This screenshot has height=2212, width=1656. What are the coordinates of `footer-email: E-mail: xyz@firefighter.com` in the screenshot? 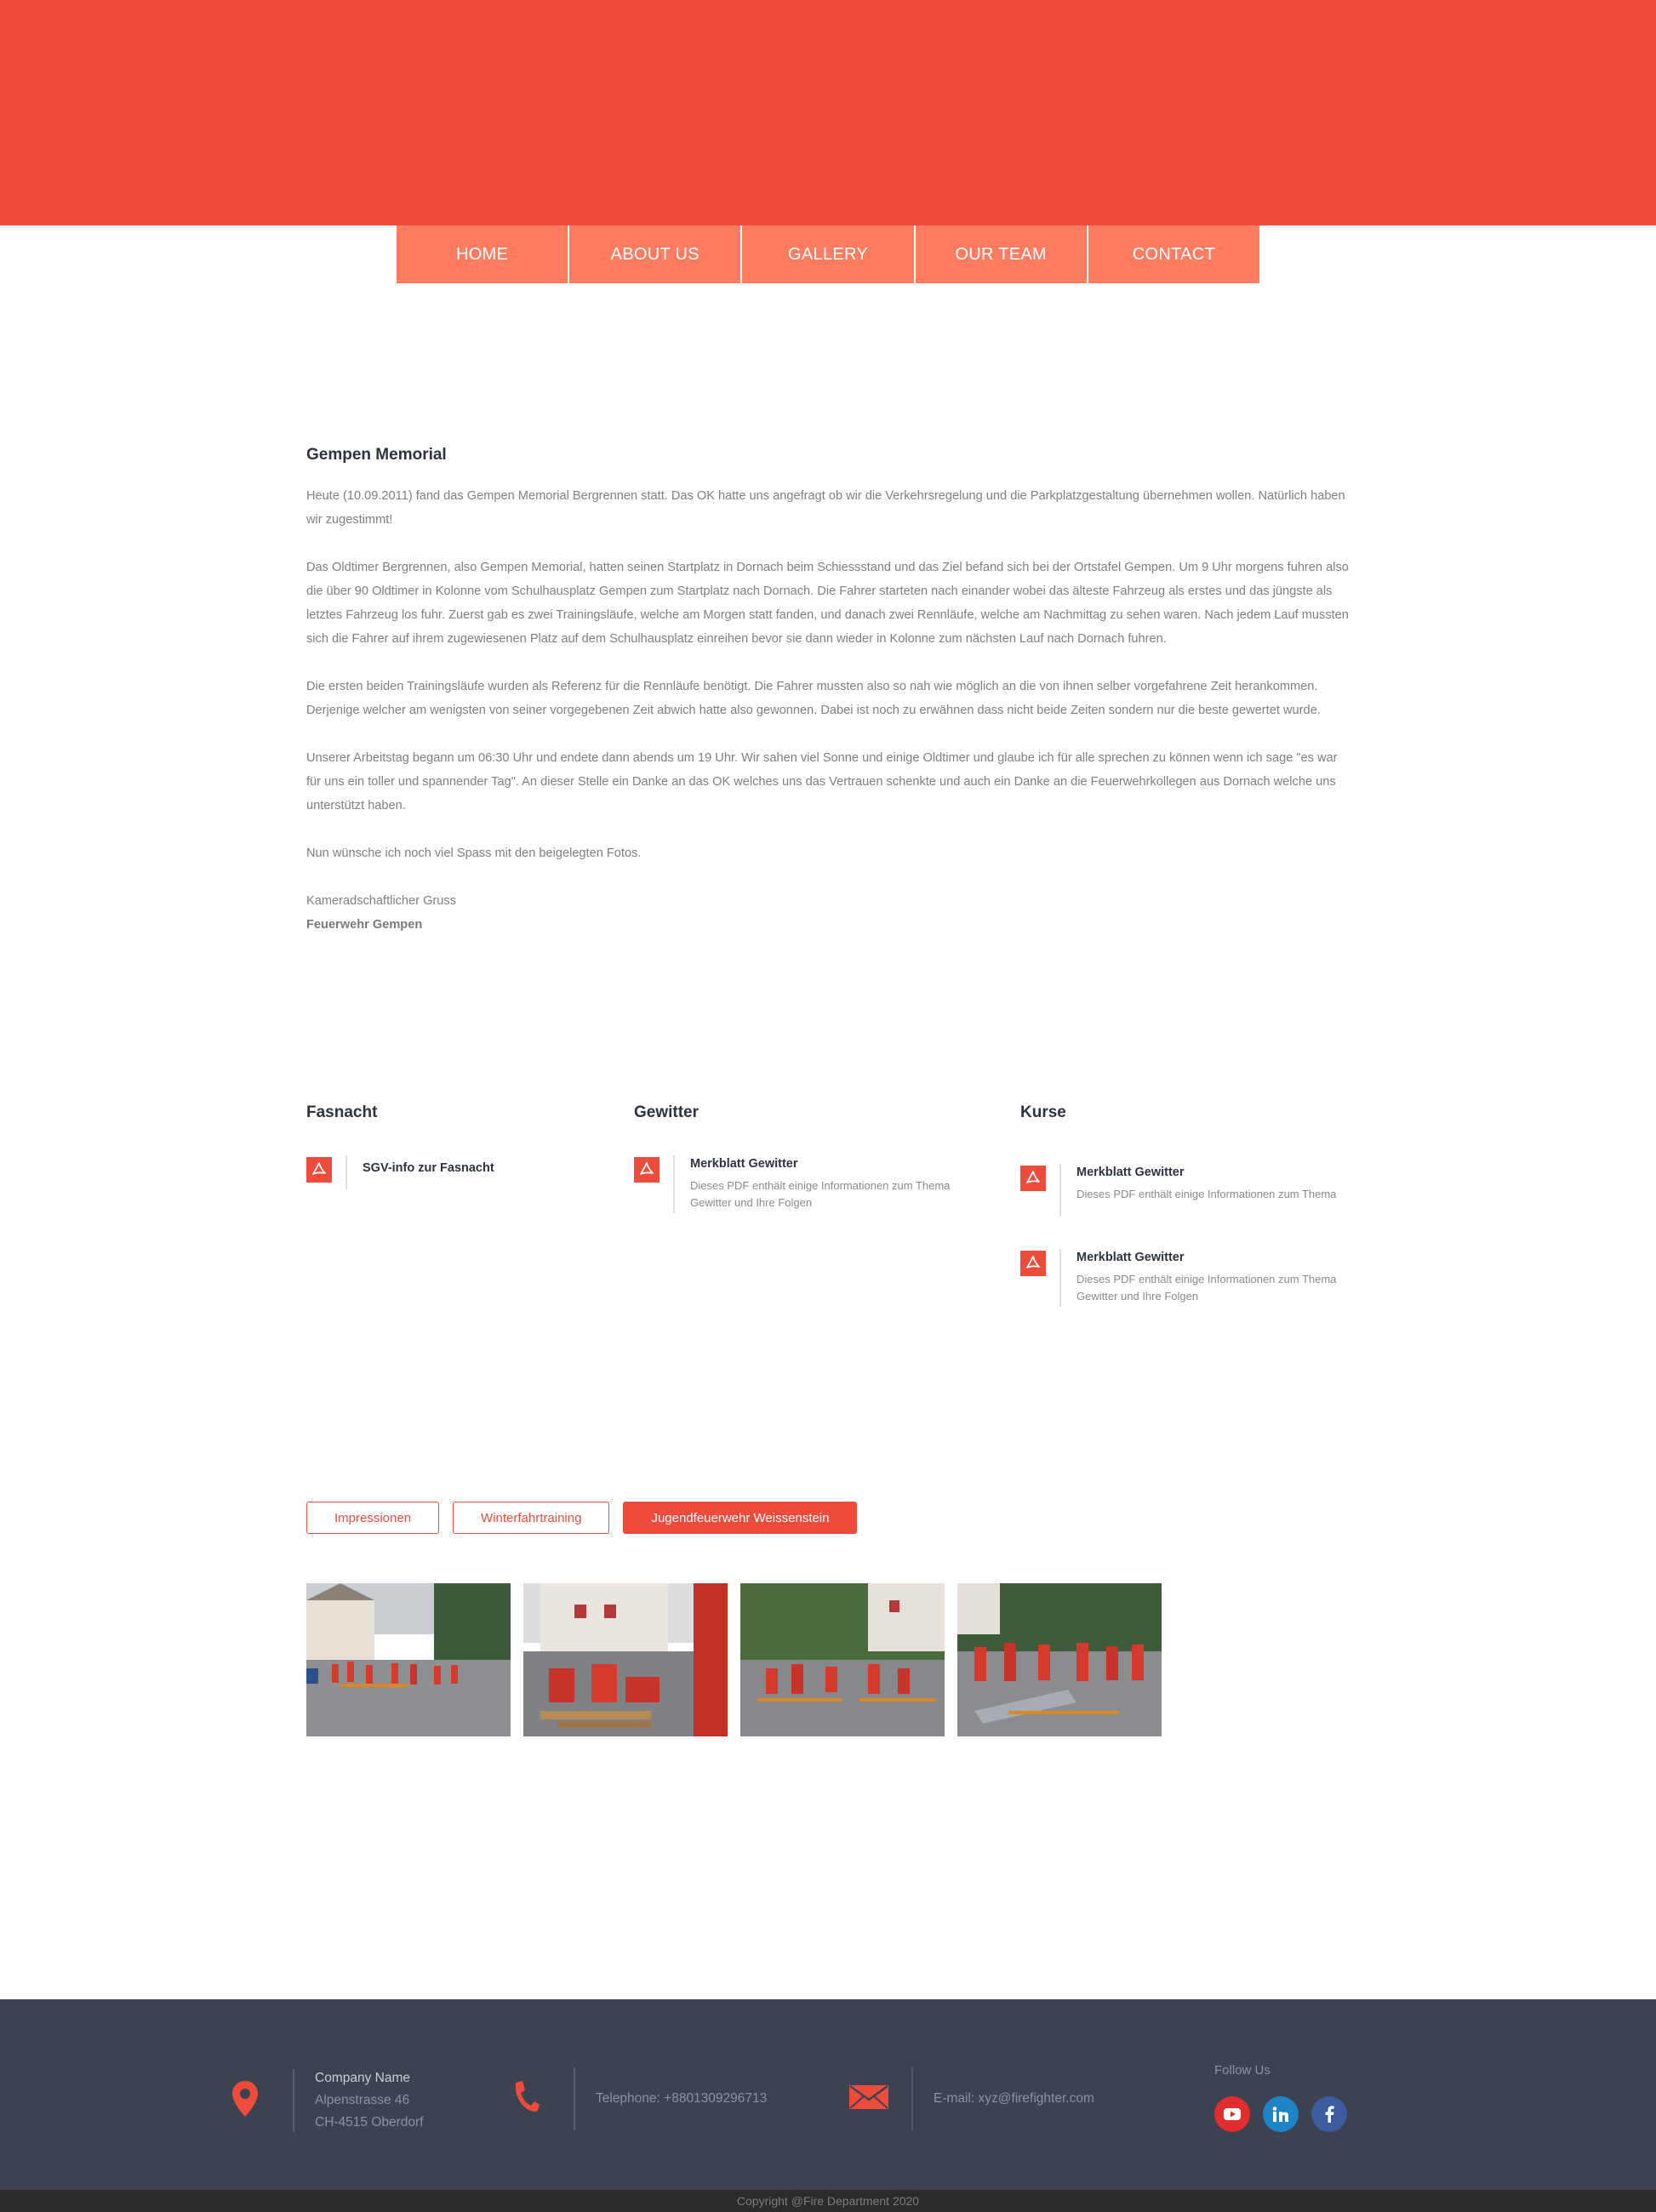 It's located at (971, 2098).